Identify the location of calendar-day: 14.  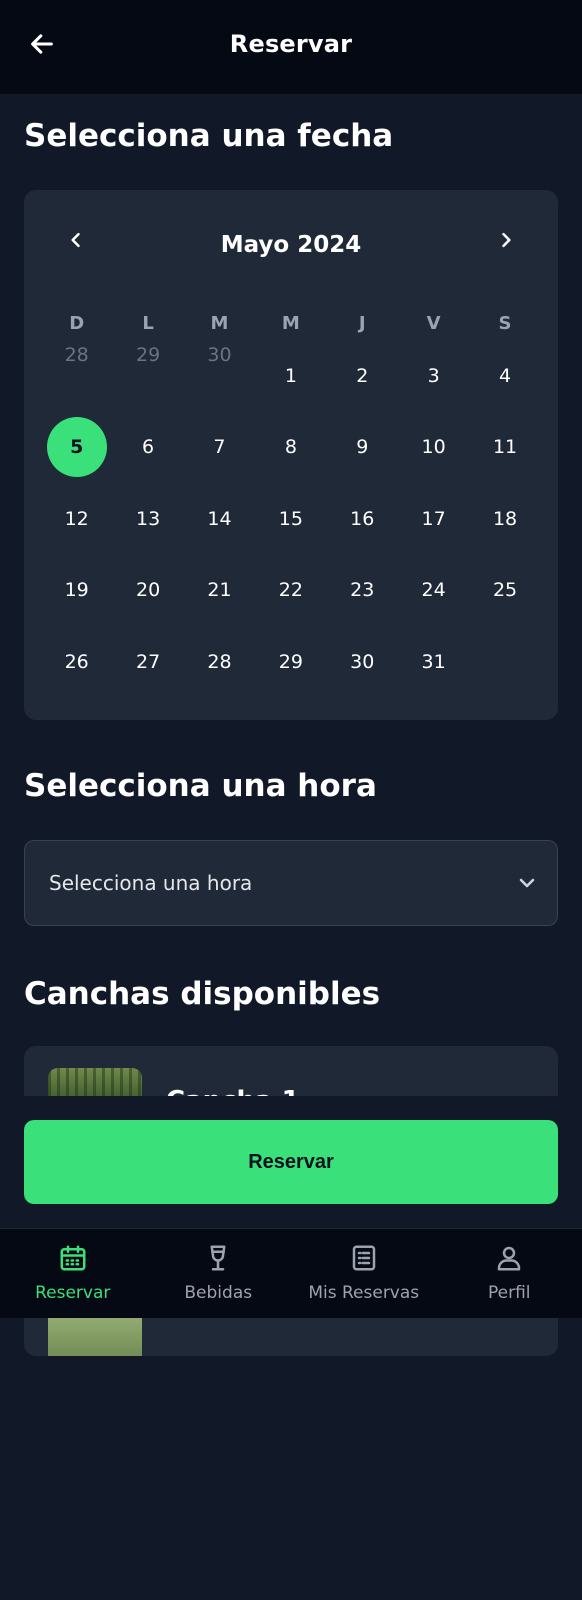
(219, 519).